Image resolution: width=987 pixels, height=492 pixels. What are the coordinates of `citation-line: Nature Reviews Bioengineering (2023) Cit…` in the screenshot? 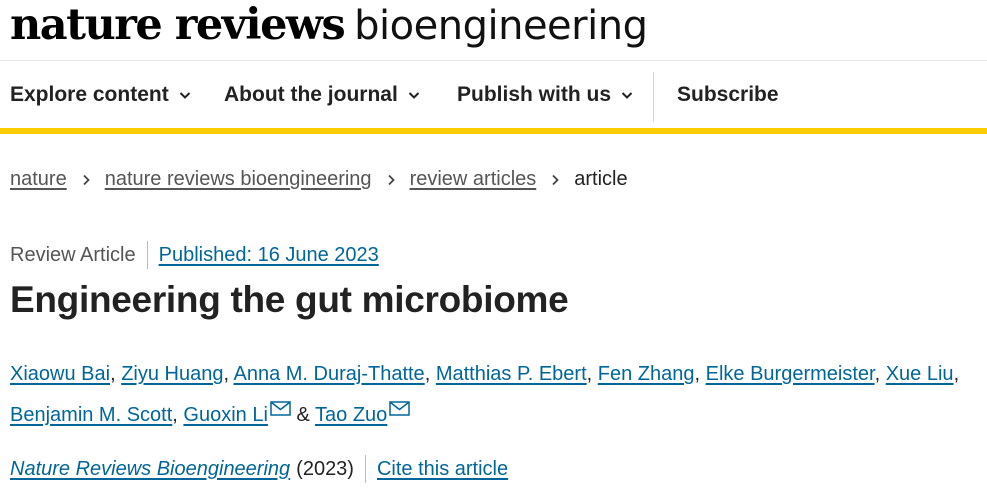 It's located at (259, 469).